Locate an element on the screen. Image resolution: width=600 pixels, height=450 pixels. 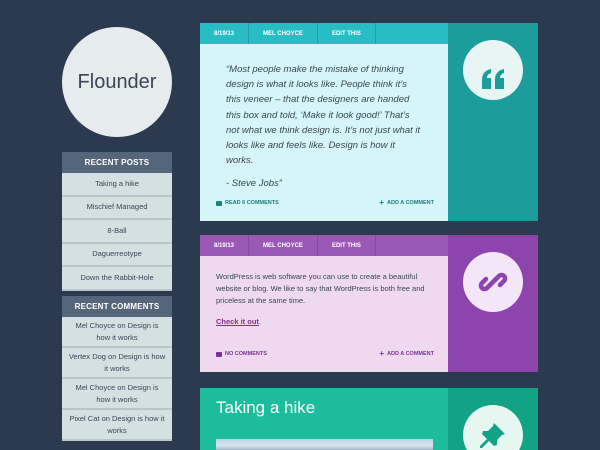
quote-icon is located at coordinates (493, 70).